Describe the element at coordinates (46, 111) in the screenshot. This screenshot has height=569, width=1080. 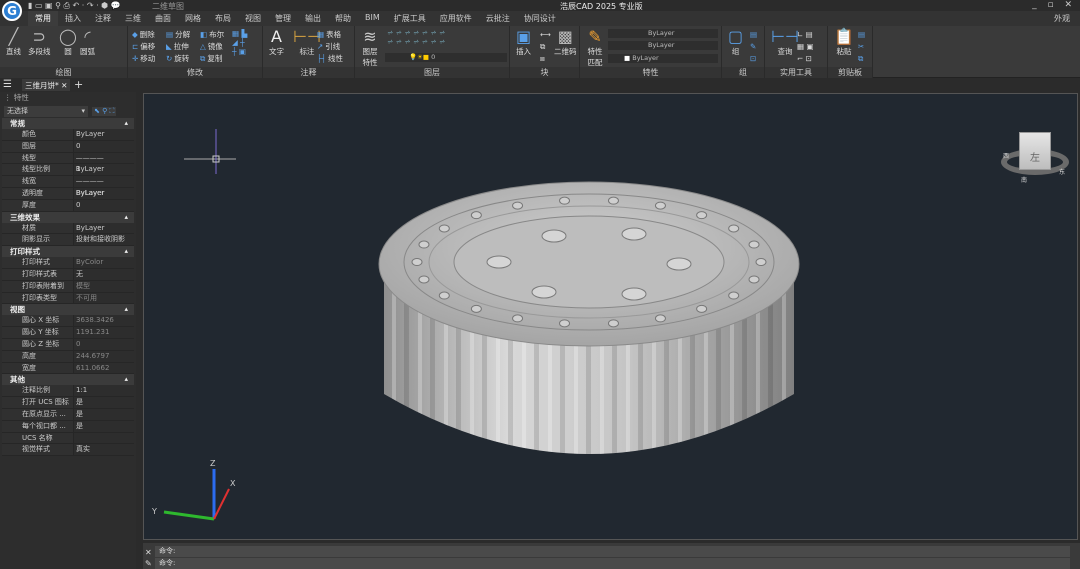
I see `selection-dropdown: 无选择 ▾` at that location.